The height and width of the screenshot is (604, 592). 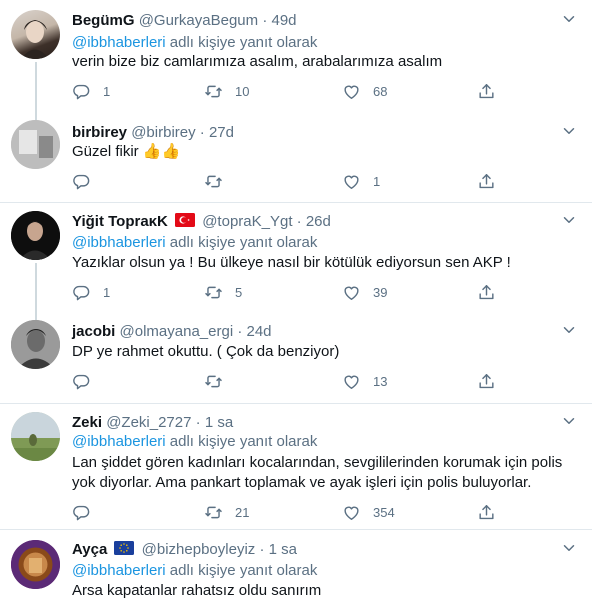 What do you see at coordinates (292, 292) in the screenshot?
I see `action-bar: 1 5 39` at bounding box center [292, 292].